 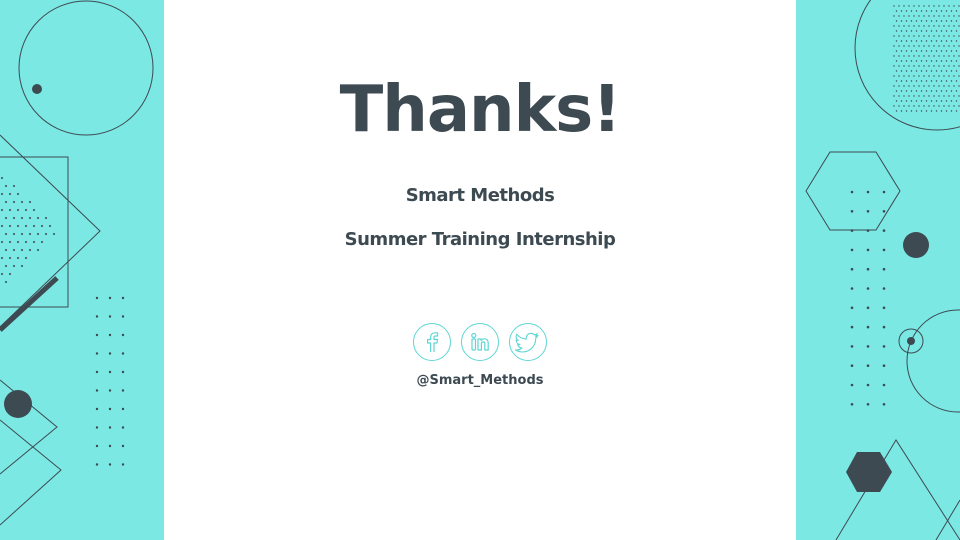 I want to click on social-handle: @Smart_Methods, so click(x=480, y=380).